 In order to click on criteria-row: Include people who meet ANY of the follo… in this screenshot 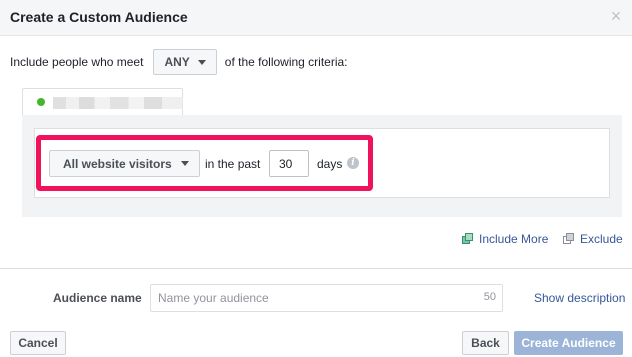, I will do `click(179, 62)`.